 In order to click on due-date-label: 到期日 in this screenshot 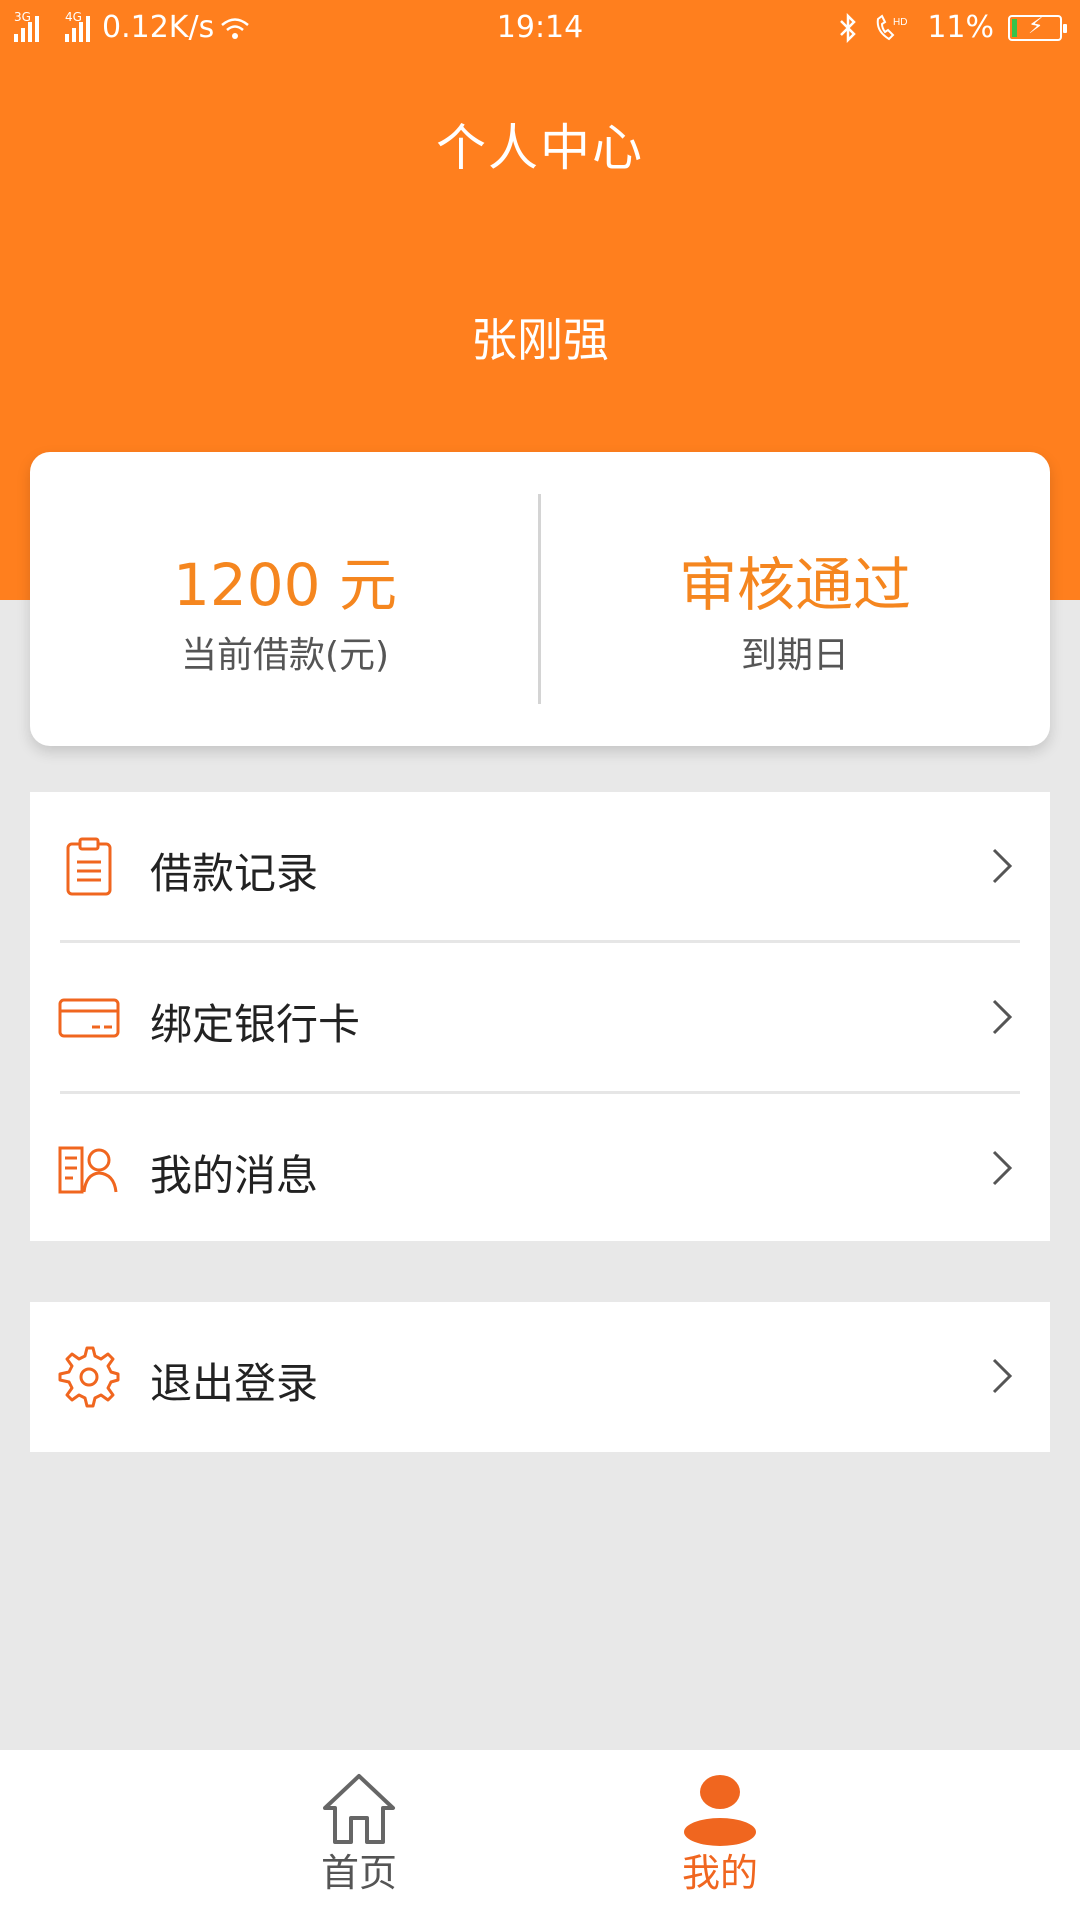, I will do `click(794, 655)`.